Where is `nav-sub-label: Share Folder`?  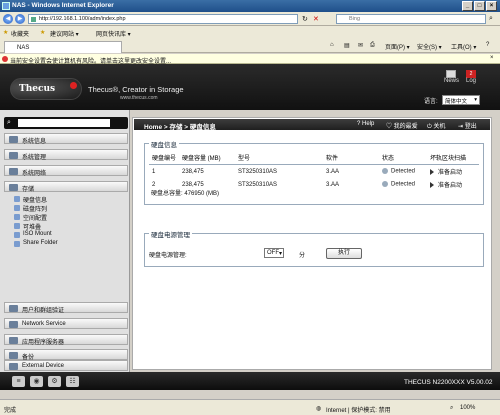
nav-sub-label: Share Folder is located at coordinates (40, 243).